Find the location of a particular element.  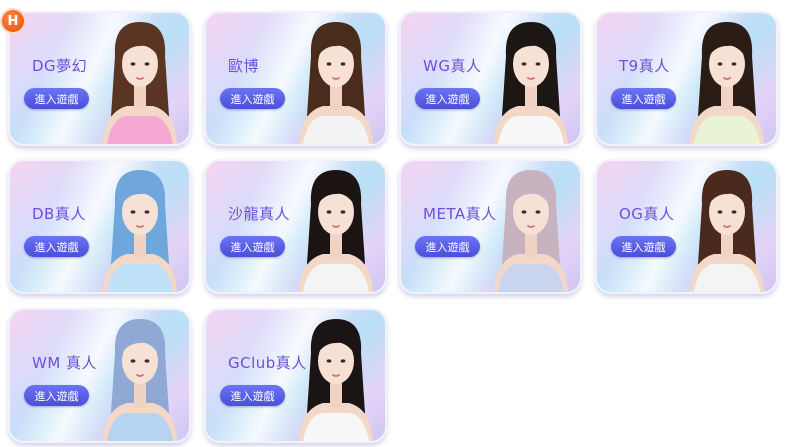

hot-badge-icon: H is located at coordinates (13, 21).